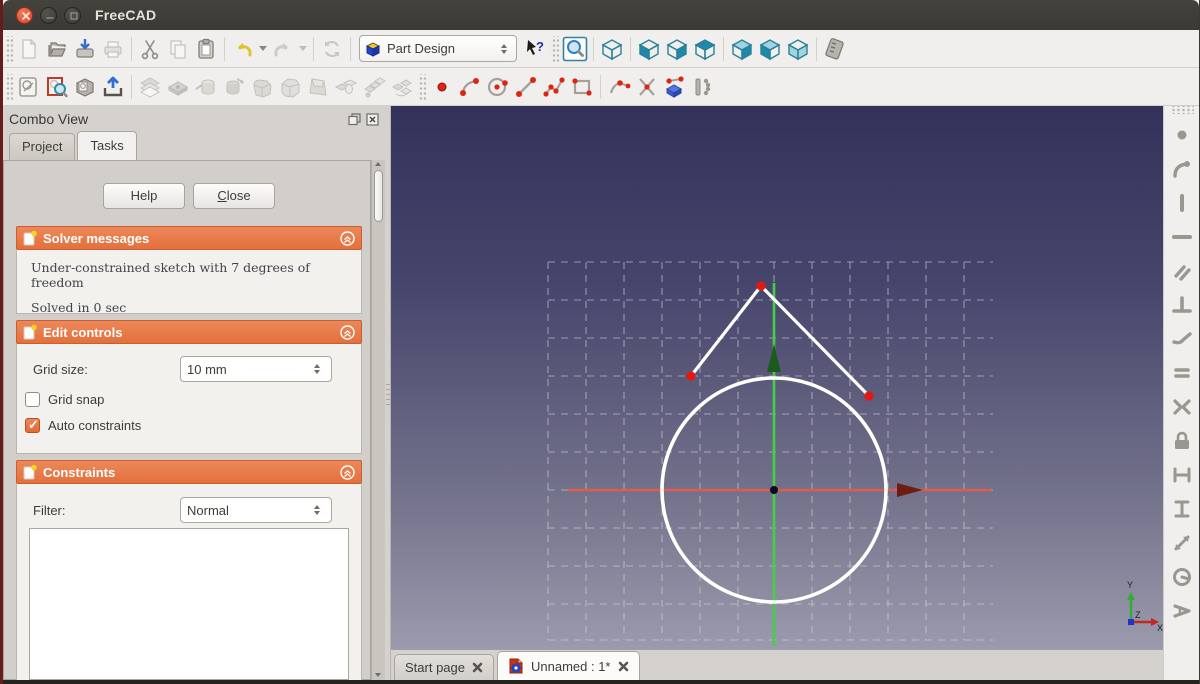  Describe the element at coordinates (526, 87) in the screenshot. I see `create-line-button` at that location.